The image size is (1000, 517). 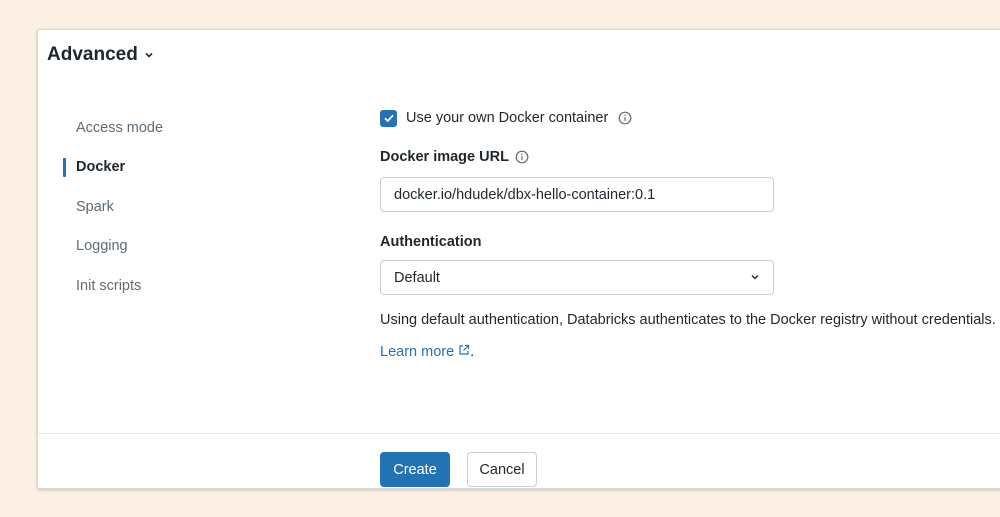 I want to click on authentication-selected-value: Default, so click(x=417, y=277).